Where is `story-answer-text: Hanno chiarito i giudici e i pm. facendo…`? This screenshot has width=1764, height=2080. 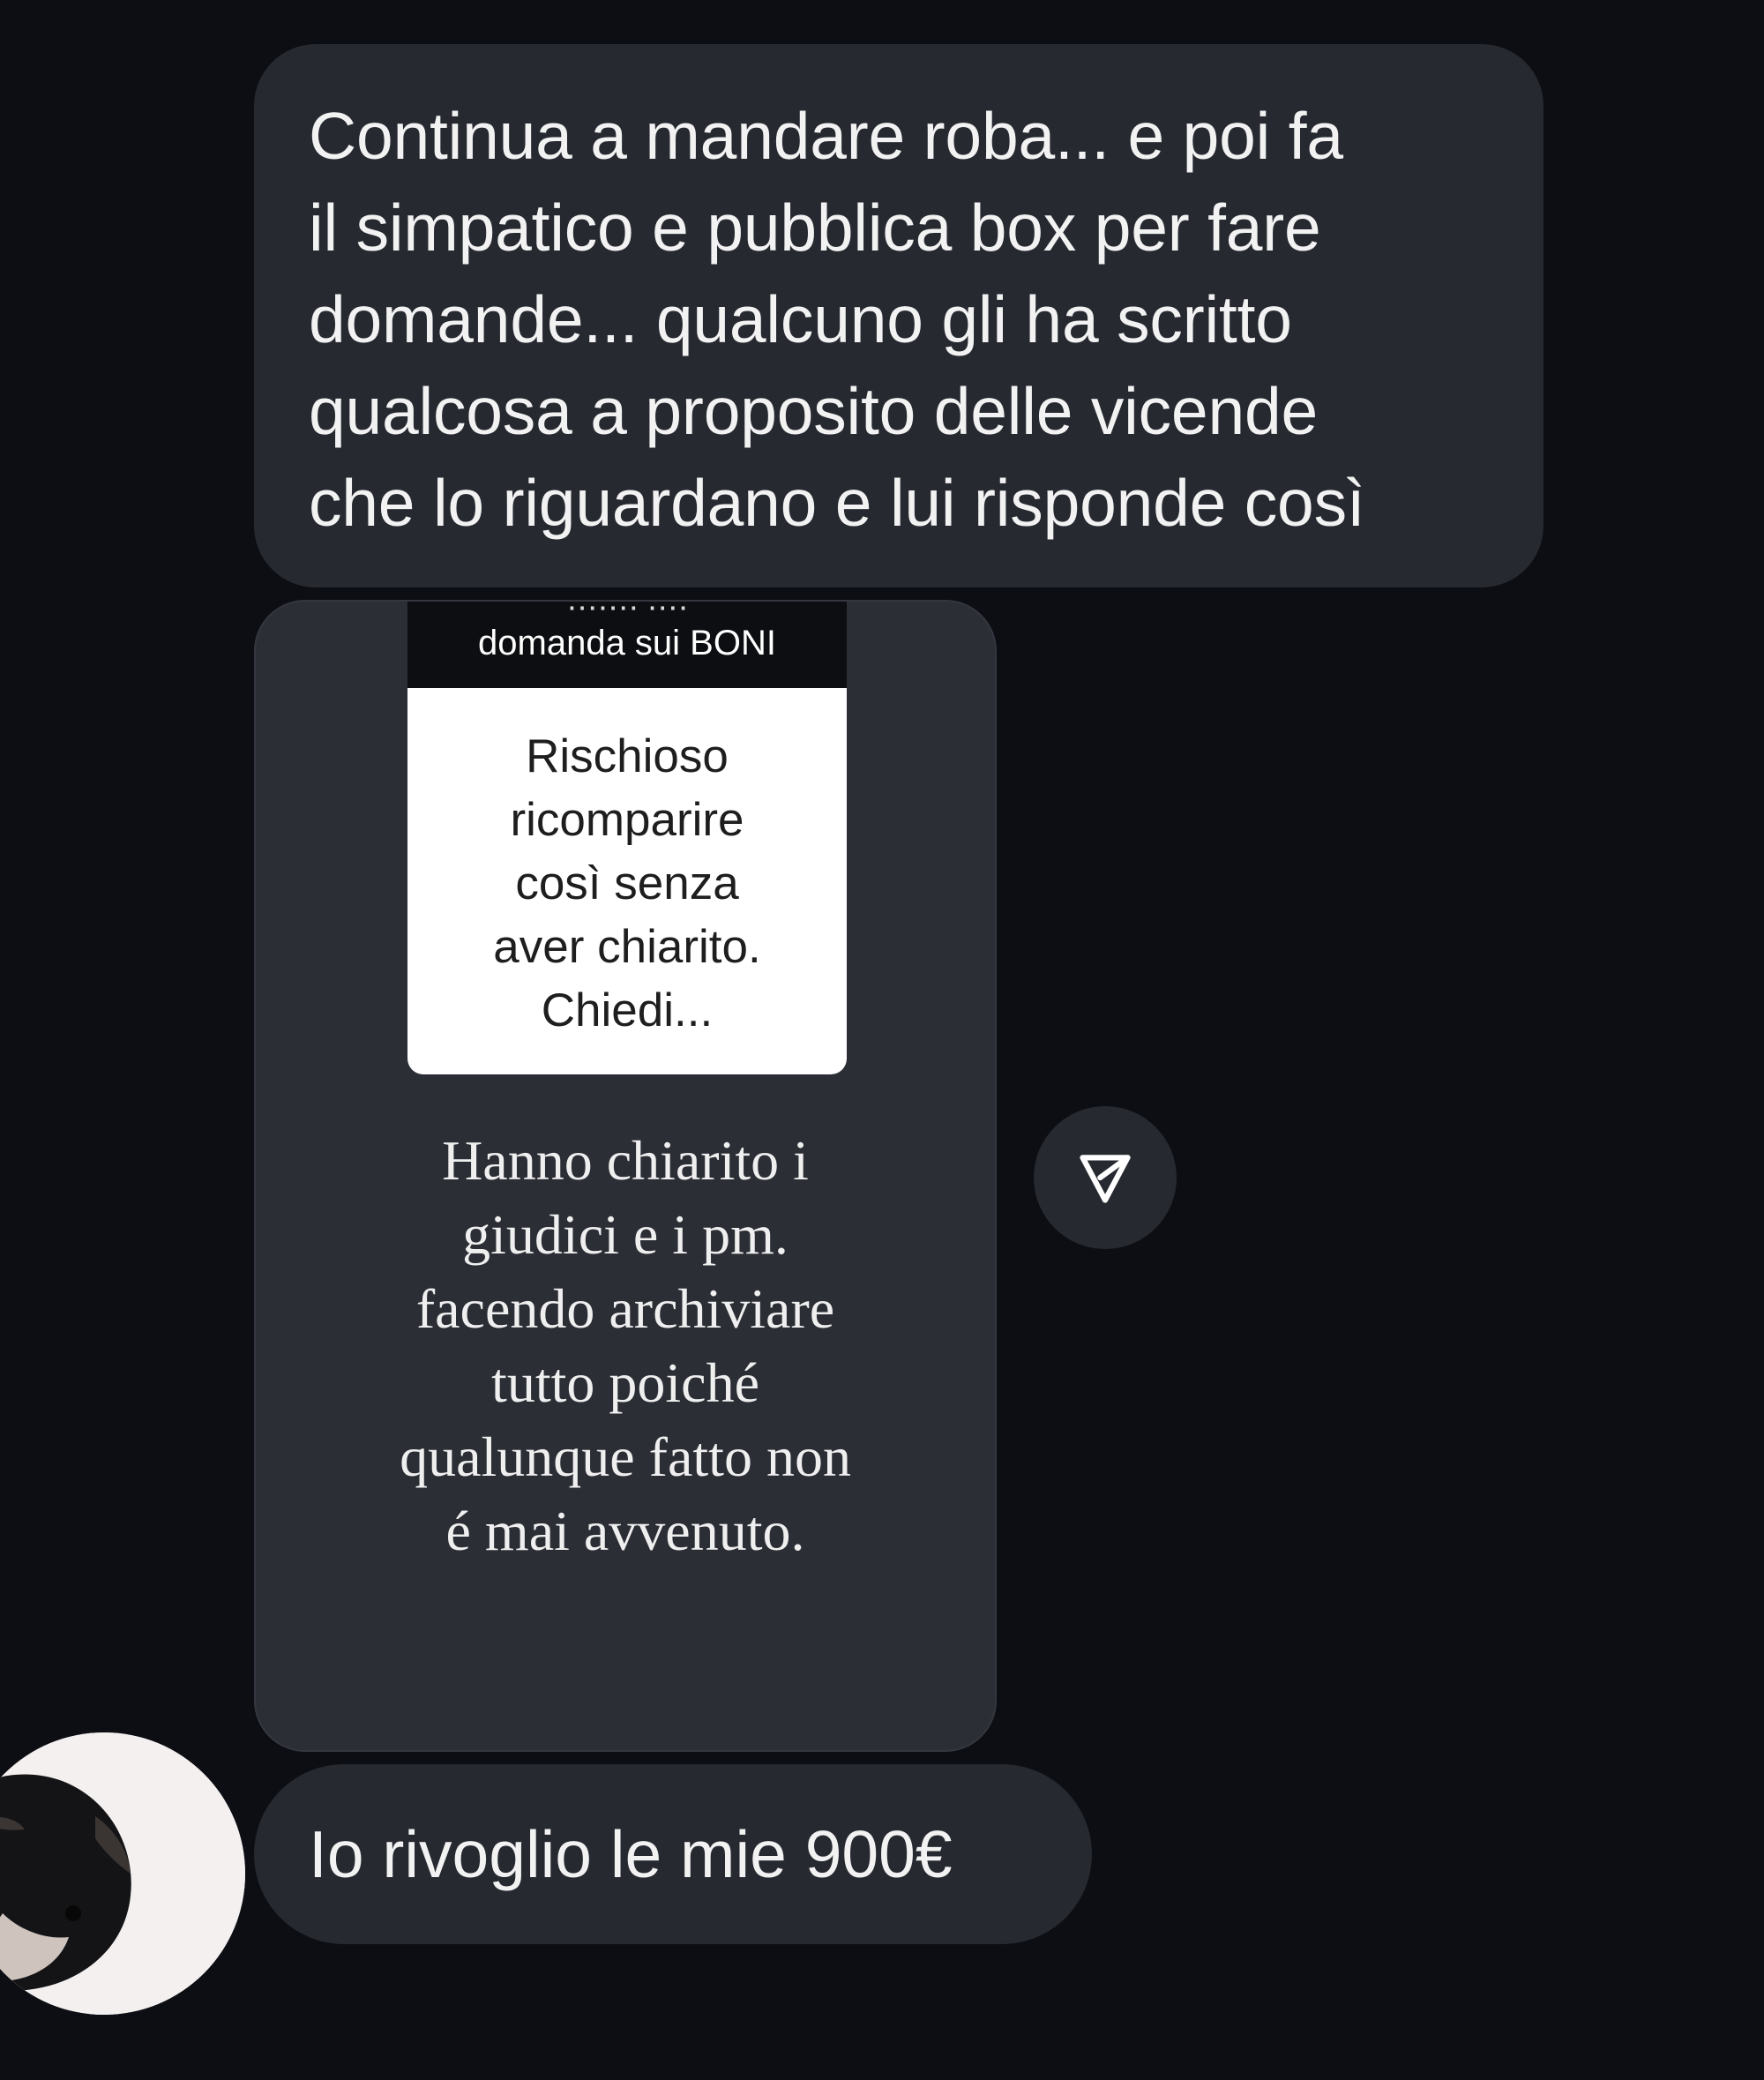 story-answer-text: Hanno chiarito i giudici e i pm. facendo… is located at coordinates (625, 1345).